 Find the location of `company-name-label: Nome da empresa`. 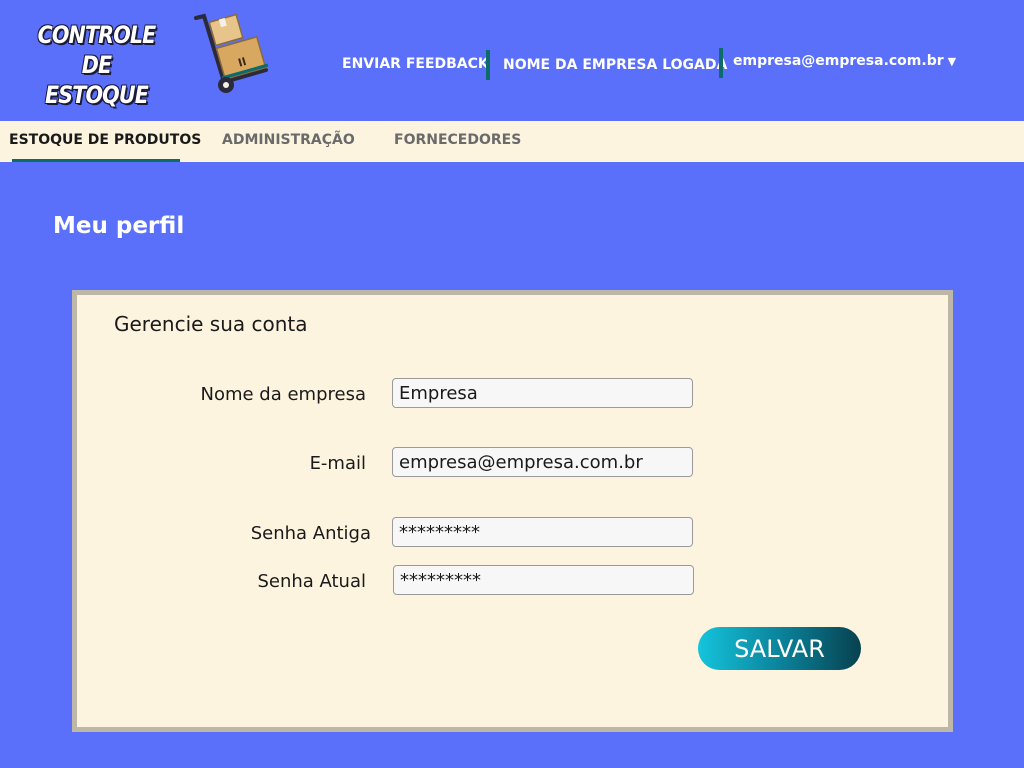

company-name-label: Nome da empresa is located at coordinates (283, 394).